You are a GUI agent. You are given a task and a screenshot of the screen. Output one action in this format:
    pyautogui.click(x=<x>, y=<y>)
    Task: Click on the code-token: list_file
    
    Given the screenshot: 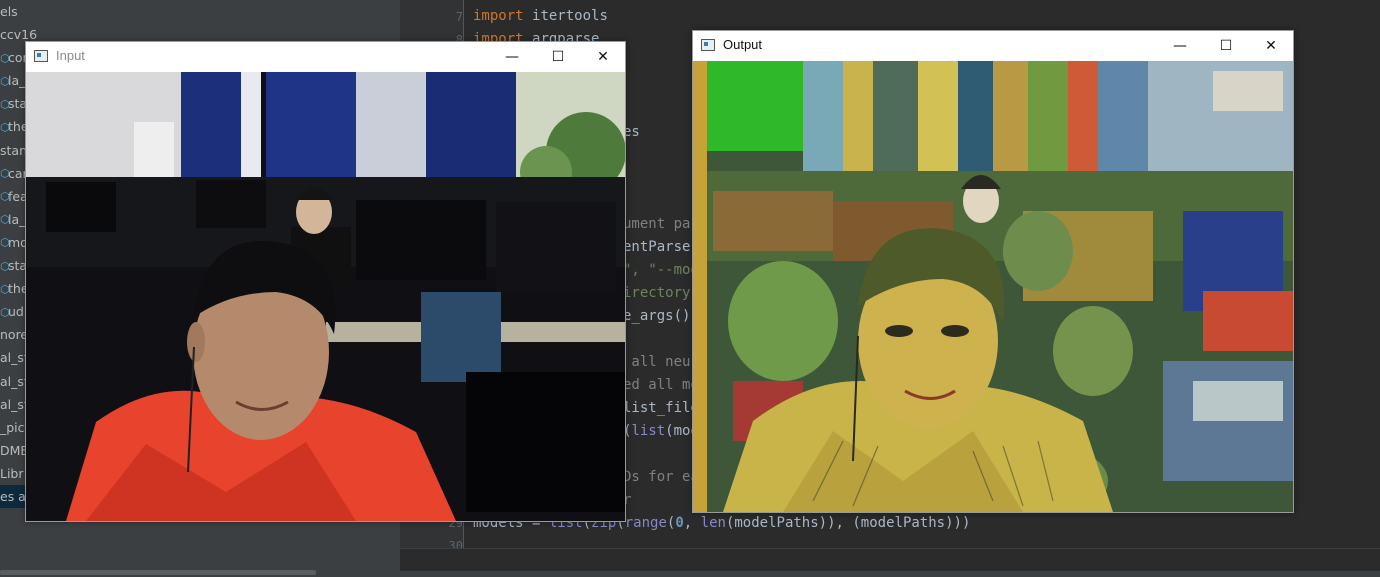 What is the action you would take?
    pyautogui.click(x=661, y=408)
    